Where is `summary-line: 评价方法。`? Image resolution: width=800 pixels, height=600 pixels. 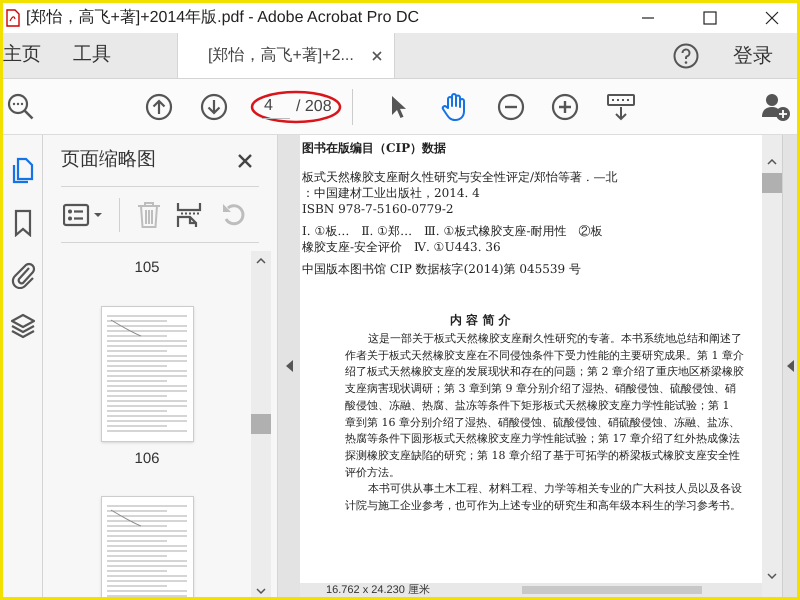 summary-line: 评价方法。 is located at coordinates (373, 472).